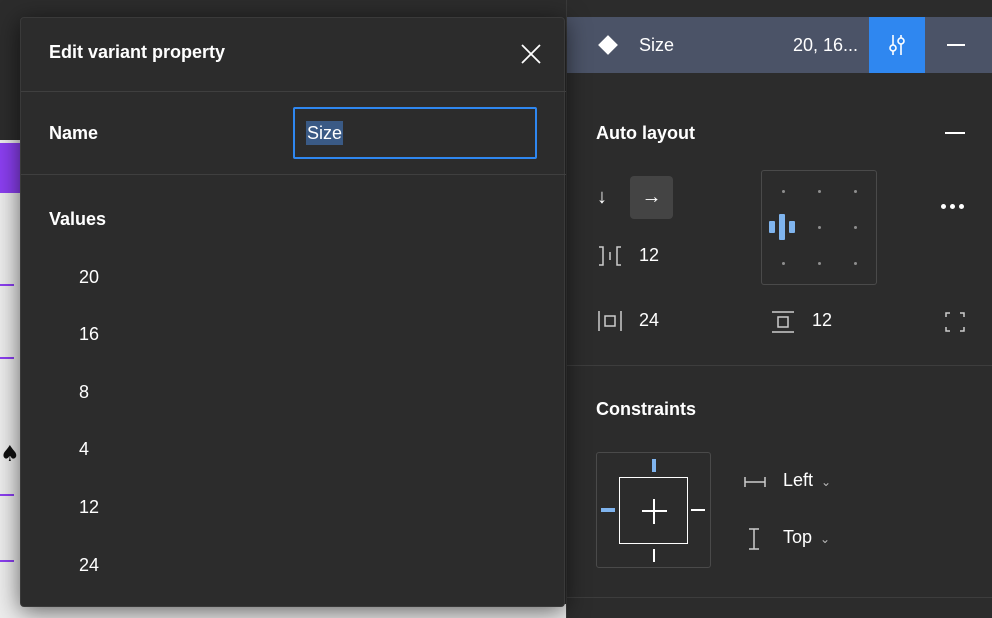 The width and height of the screenshot is (992, 618). I want to click on edit-property-button, so click(897, 45).